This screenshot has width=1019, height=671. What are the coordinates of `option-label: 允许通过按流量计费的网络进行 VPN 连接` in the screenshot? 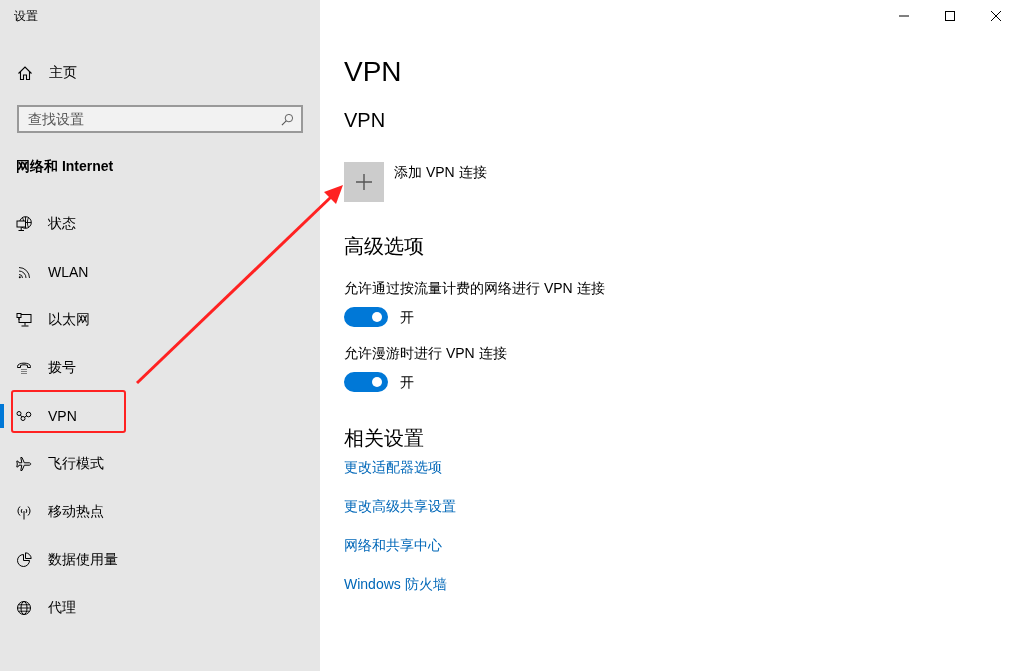 It's located at (474, 288).